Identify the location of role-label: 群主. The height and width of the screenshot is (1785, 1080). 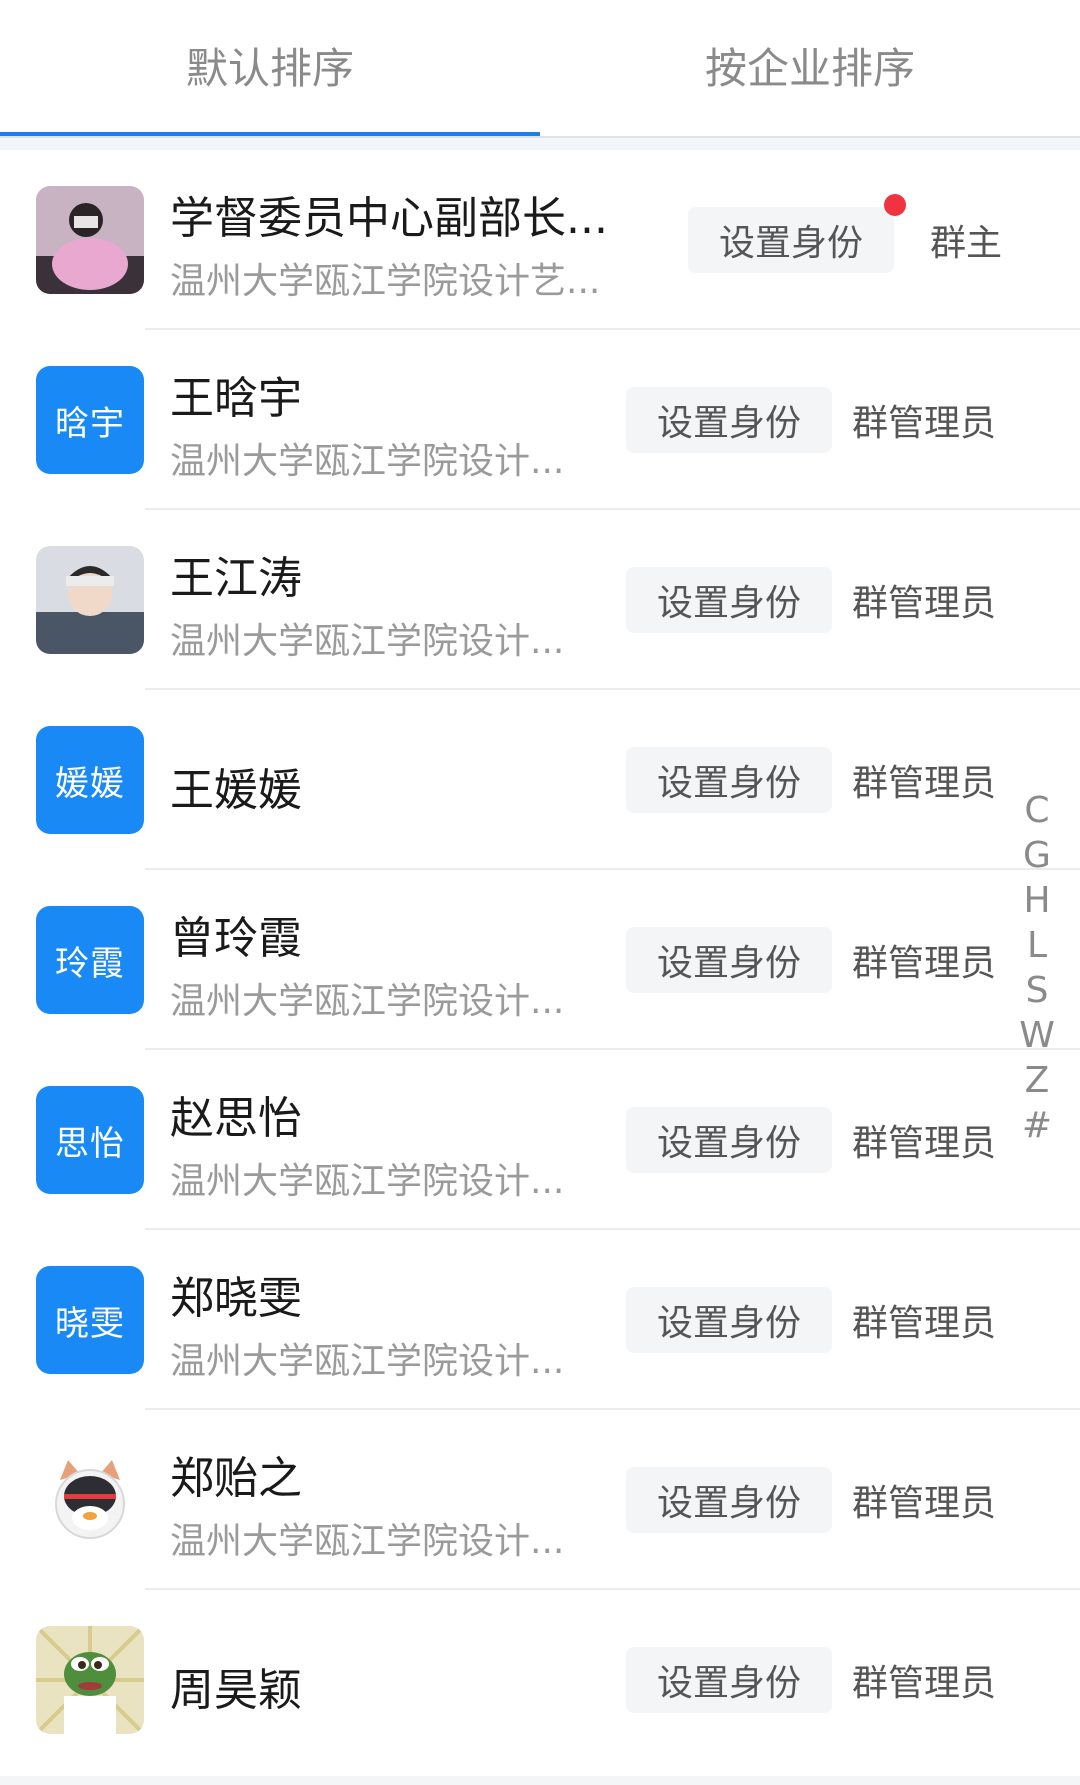
(966, 243).